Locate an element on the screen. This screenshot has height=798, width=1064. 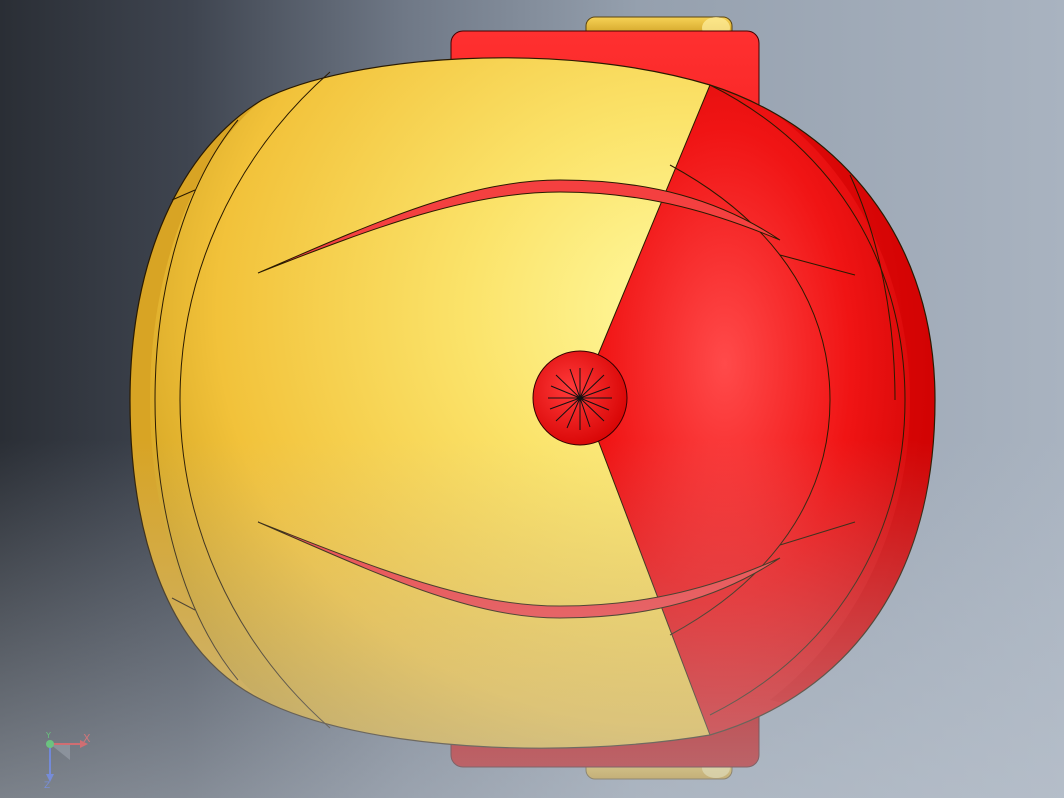
z-axis-label: Z is located at coordinates (47, 784).